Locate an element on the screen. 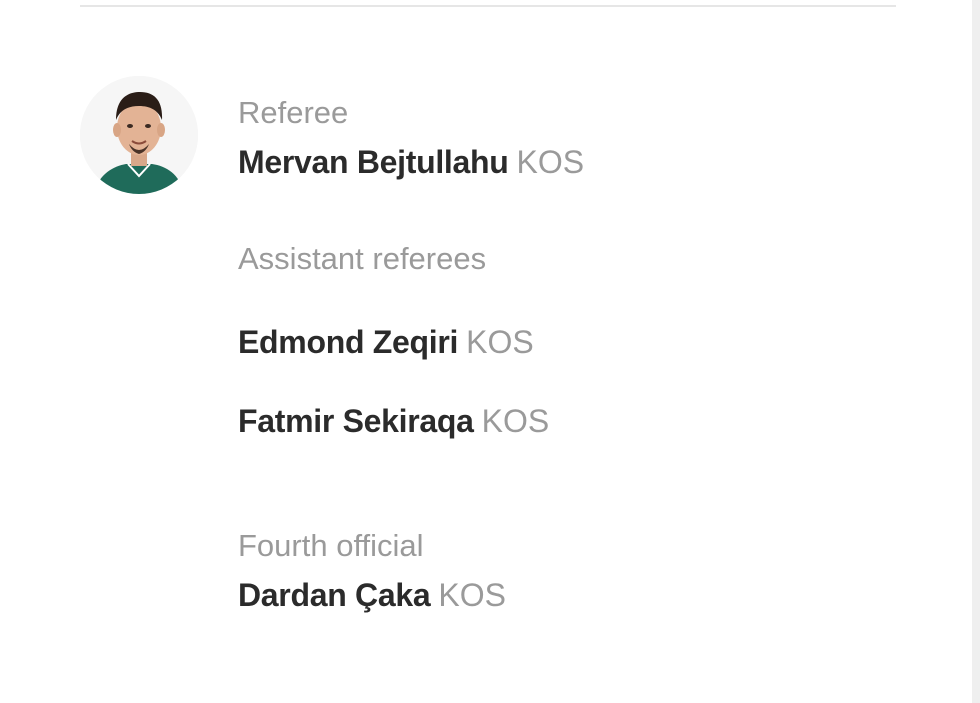 The height and width of the screenshot is (703, 980). referee-entry: Mervan Bejtullahu KOS is located at coordinates (411, 162).